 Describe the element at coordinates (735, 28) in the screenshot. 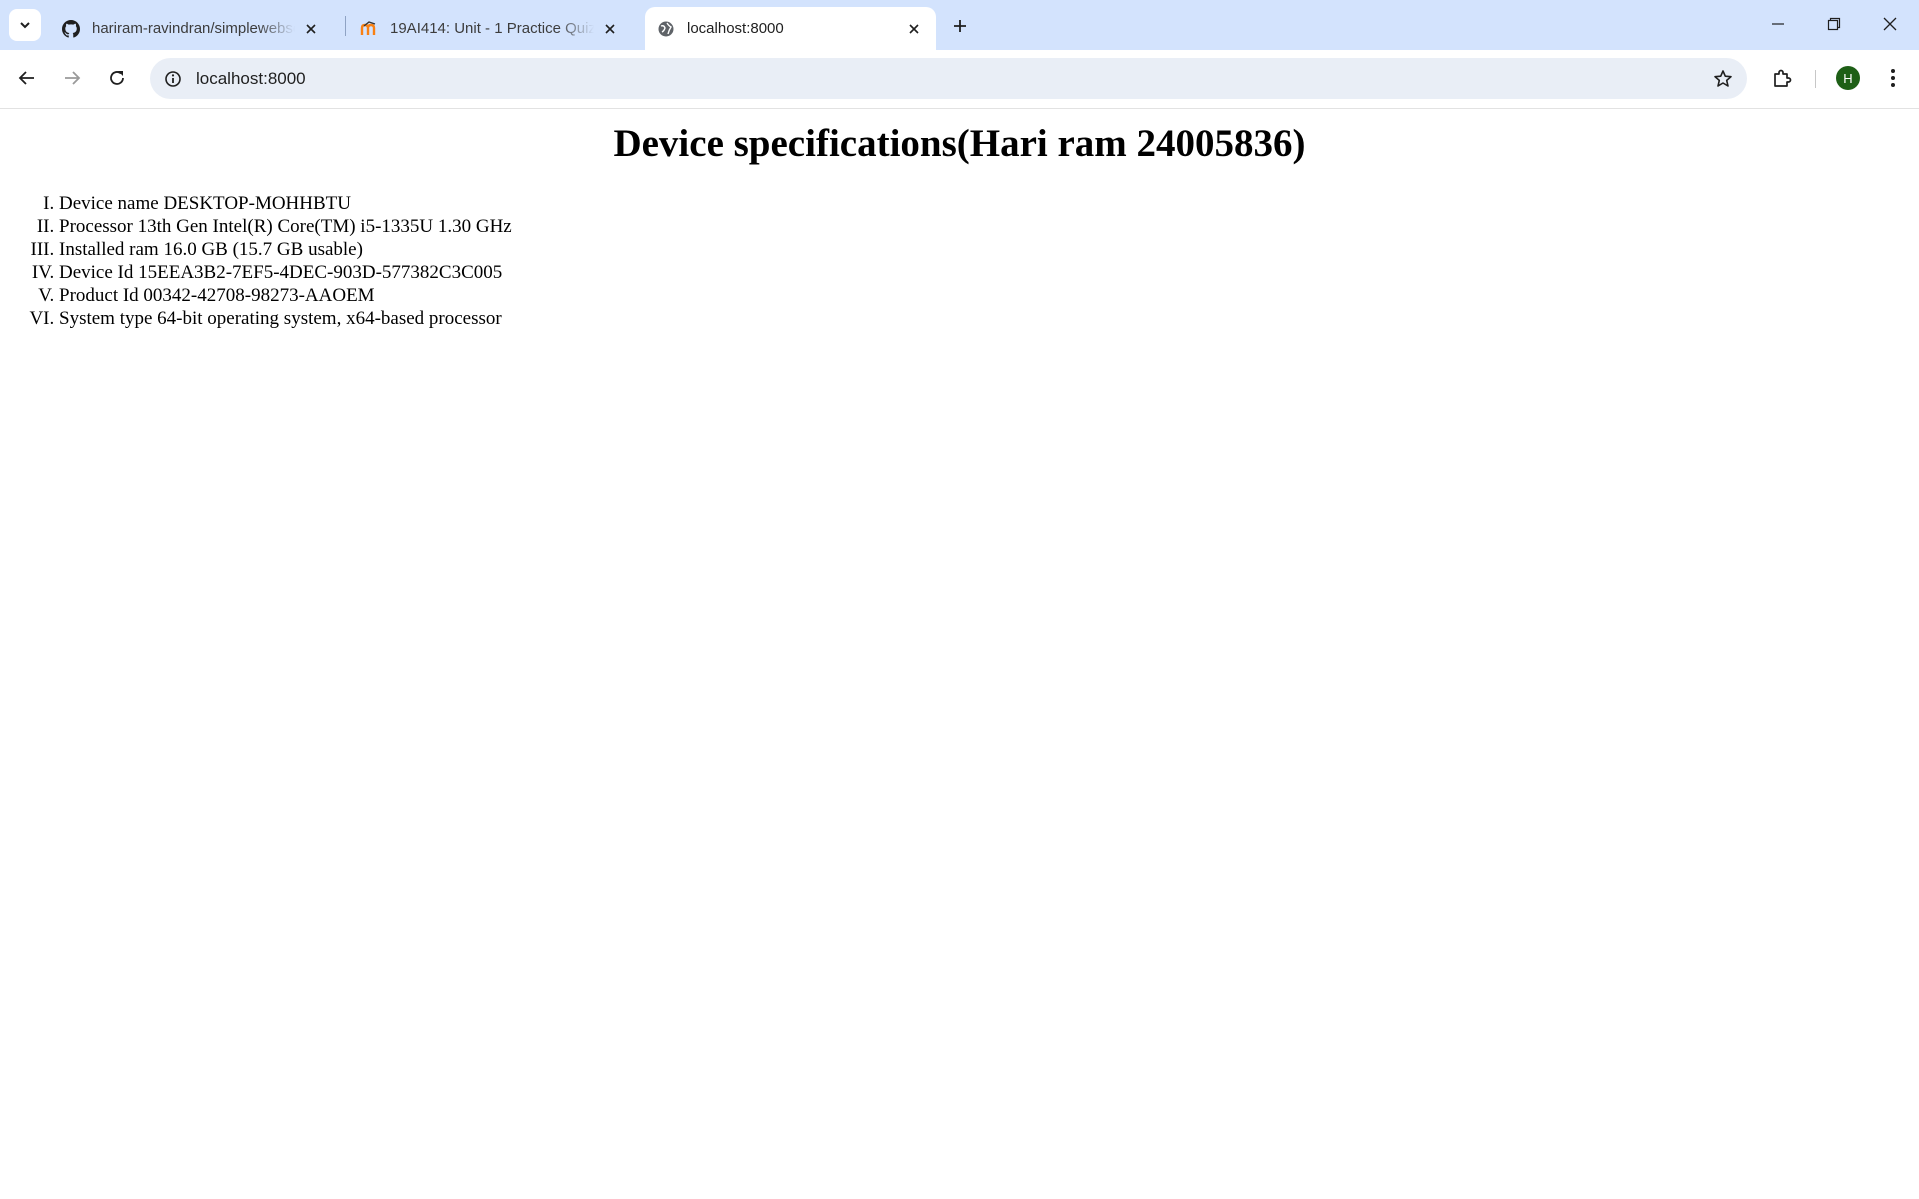

I see `tab-title: localhost:8000` at that location.